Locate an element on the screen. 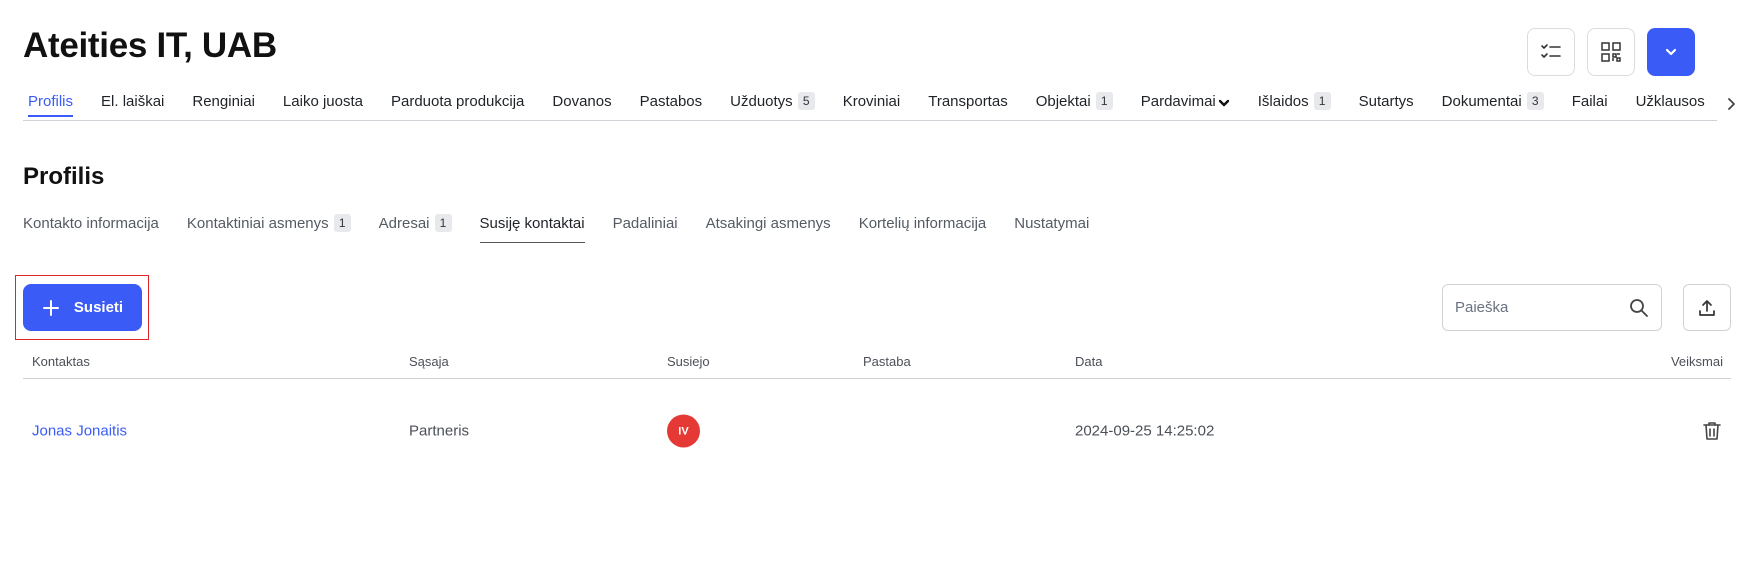  tab-failai: Failai is located at coordinates (1590, 103).